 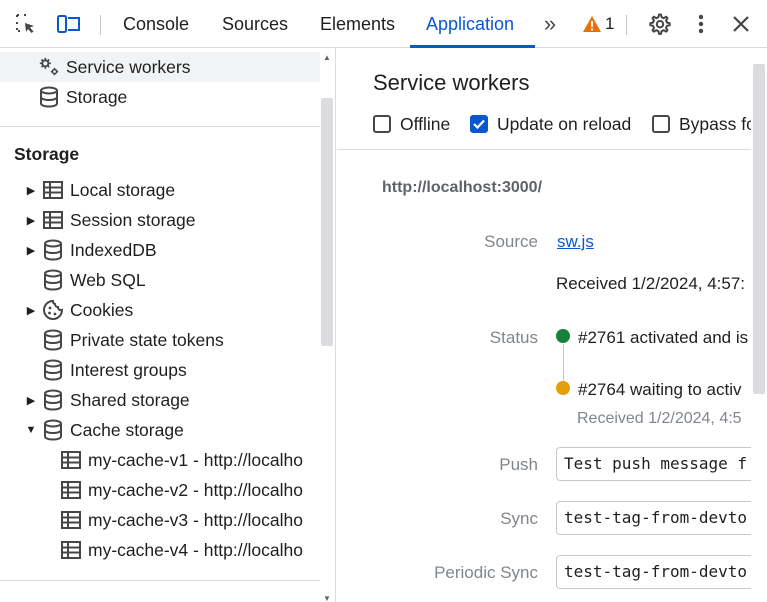 What do you see at coordinates (661, 464) in the screenshot?
I see `push-message-input: Test push message f` at bounding box center [661, 464].